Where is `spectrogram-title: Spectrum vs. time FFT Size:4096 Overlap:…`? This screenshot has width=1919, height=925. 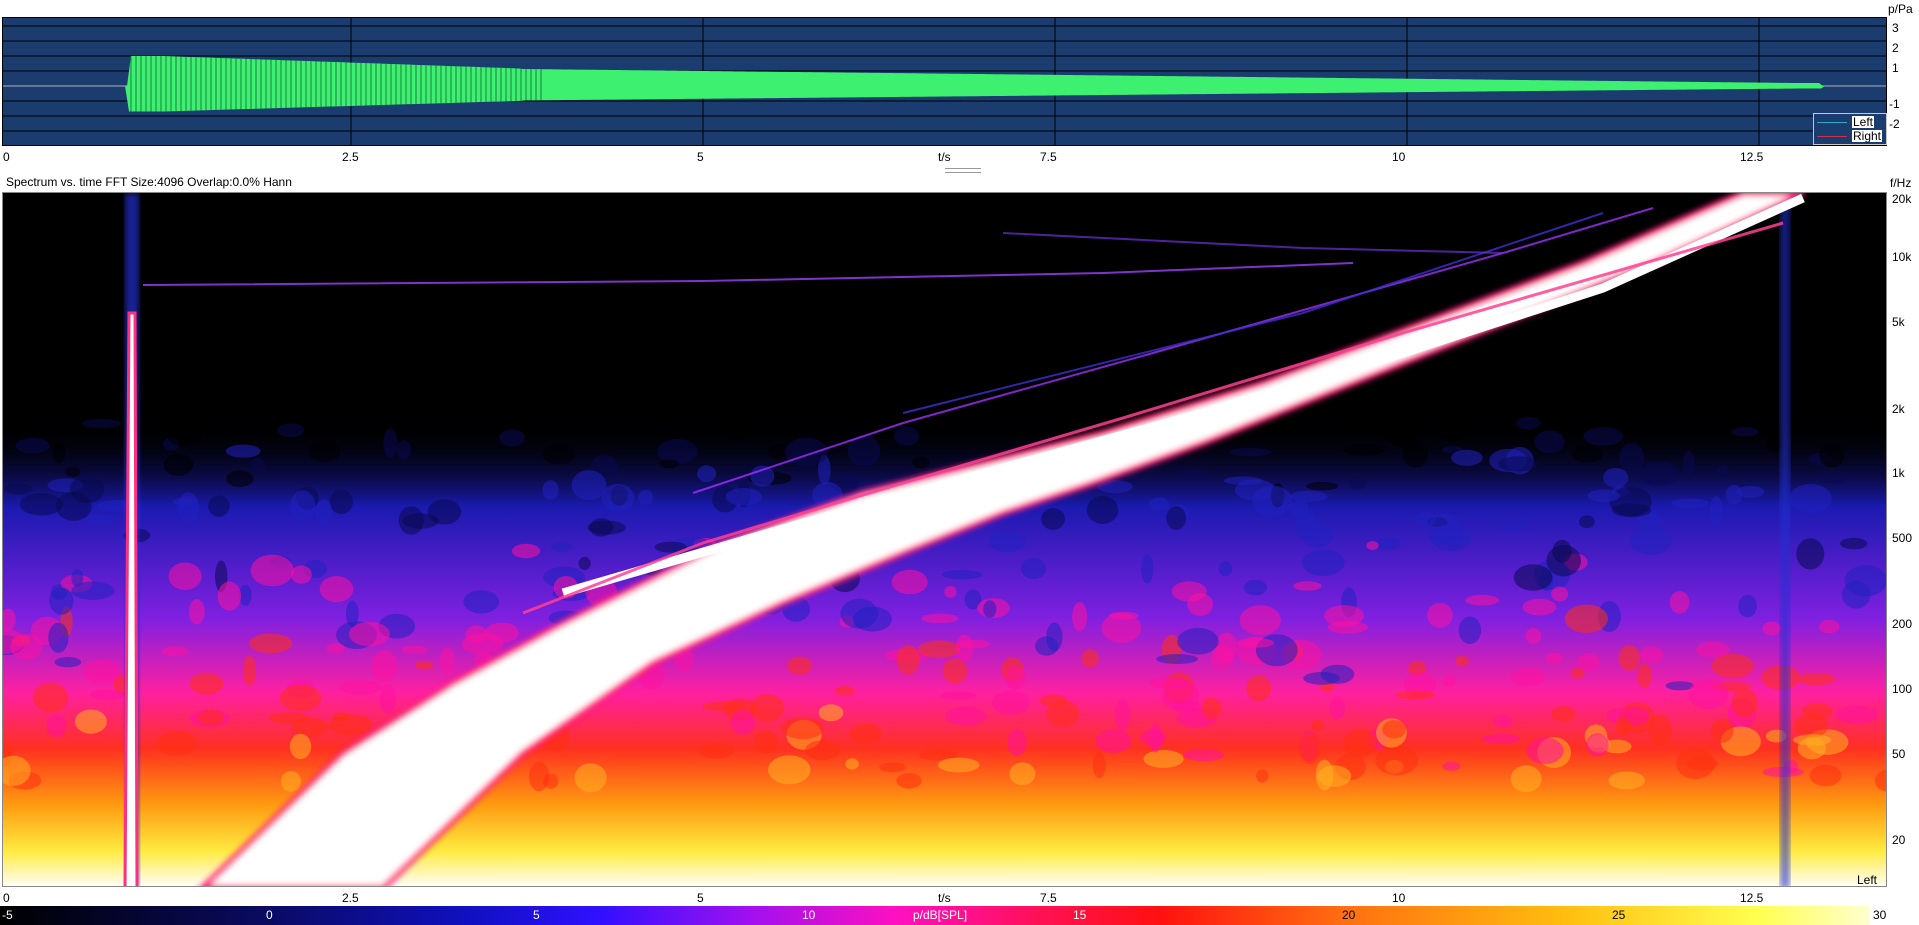 spectrogram-title: Spectrum vs. time FFT Size:4096 Overlap:… is located at coordinates (149, 182).